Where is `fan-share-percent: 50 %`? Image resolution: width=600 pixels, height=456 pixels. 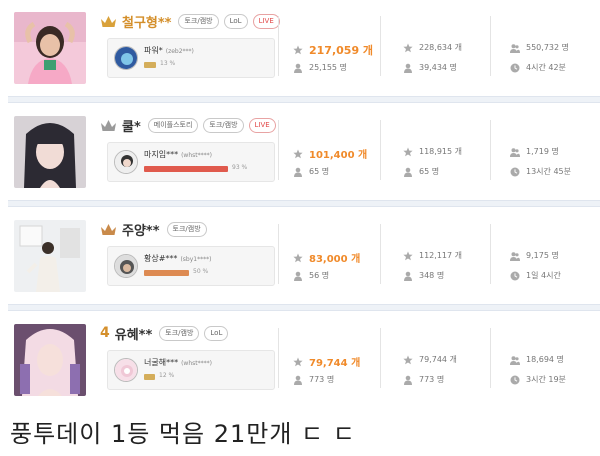
fan-share-percent: 50 % is located at coordinates (201, 271).